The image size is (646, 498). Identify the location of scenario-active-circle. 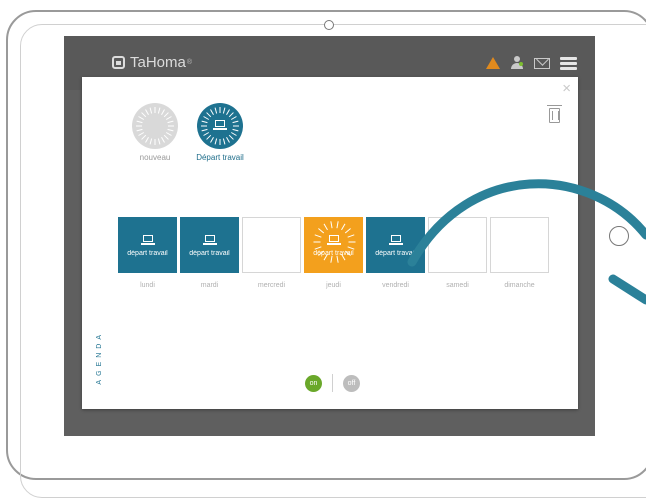
(220, 126).